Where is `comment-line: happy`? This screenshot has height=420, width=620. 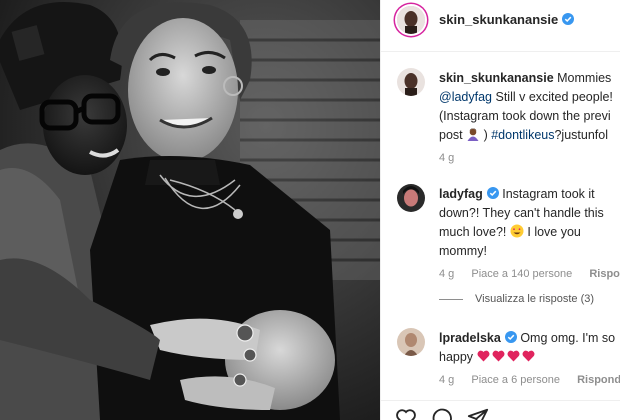
comment-line: happy is located at coordinates (456, 357).